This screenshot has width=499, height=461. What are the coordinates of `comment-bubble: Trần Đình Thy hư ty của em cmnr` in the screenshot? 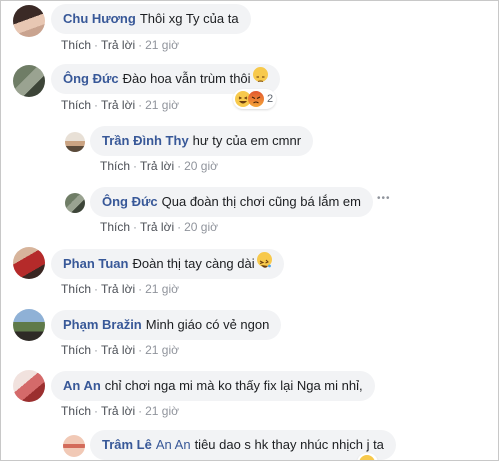 It's located at (202, 141).